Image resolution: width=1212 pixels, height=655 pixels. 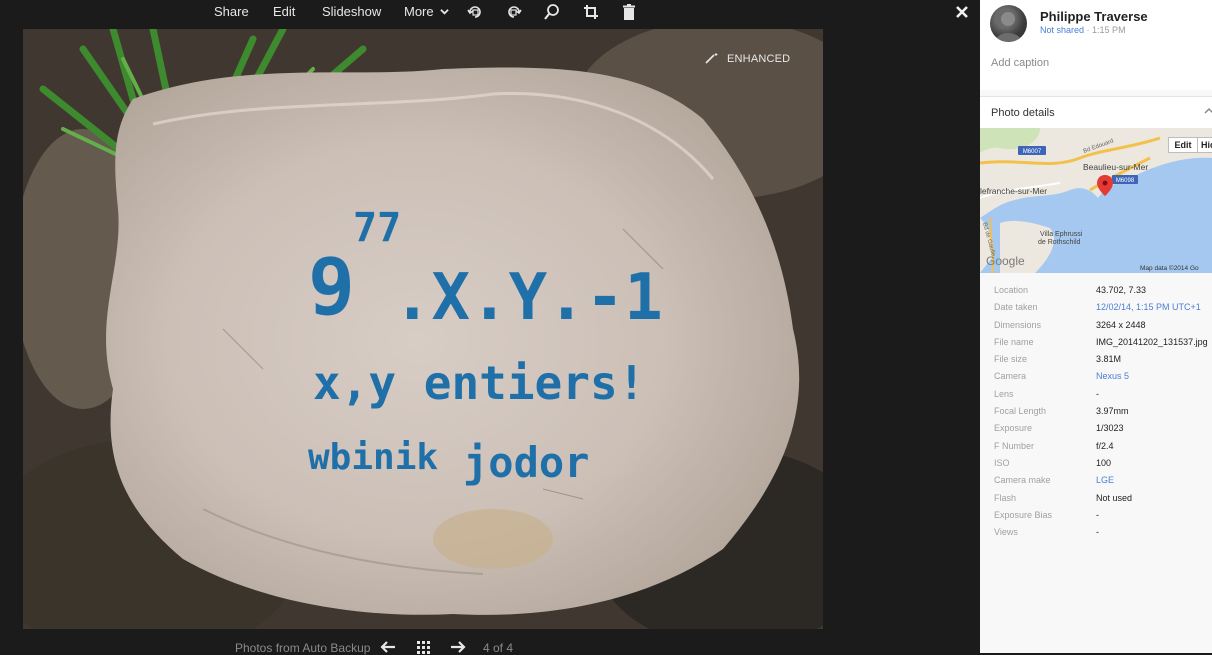 I want to click on share-status: Not shared · 1:15 PM, so click(x=1083, y=30).